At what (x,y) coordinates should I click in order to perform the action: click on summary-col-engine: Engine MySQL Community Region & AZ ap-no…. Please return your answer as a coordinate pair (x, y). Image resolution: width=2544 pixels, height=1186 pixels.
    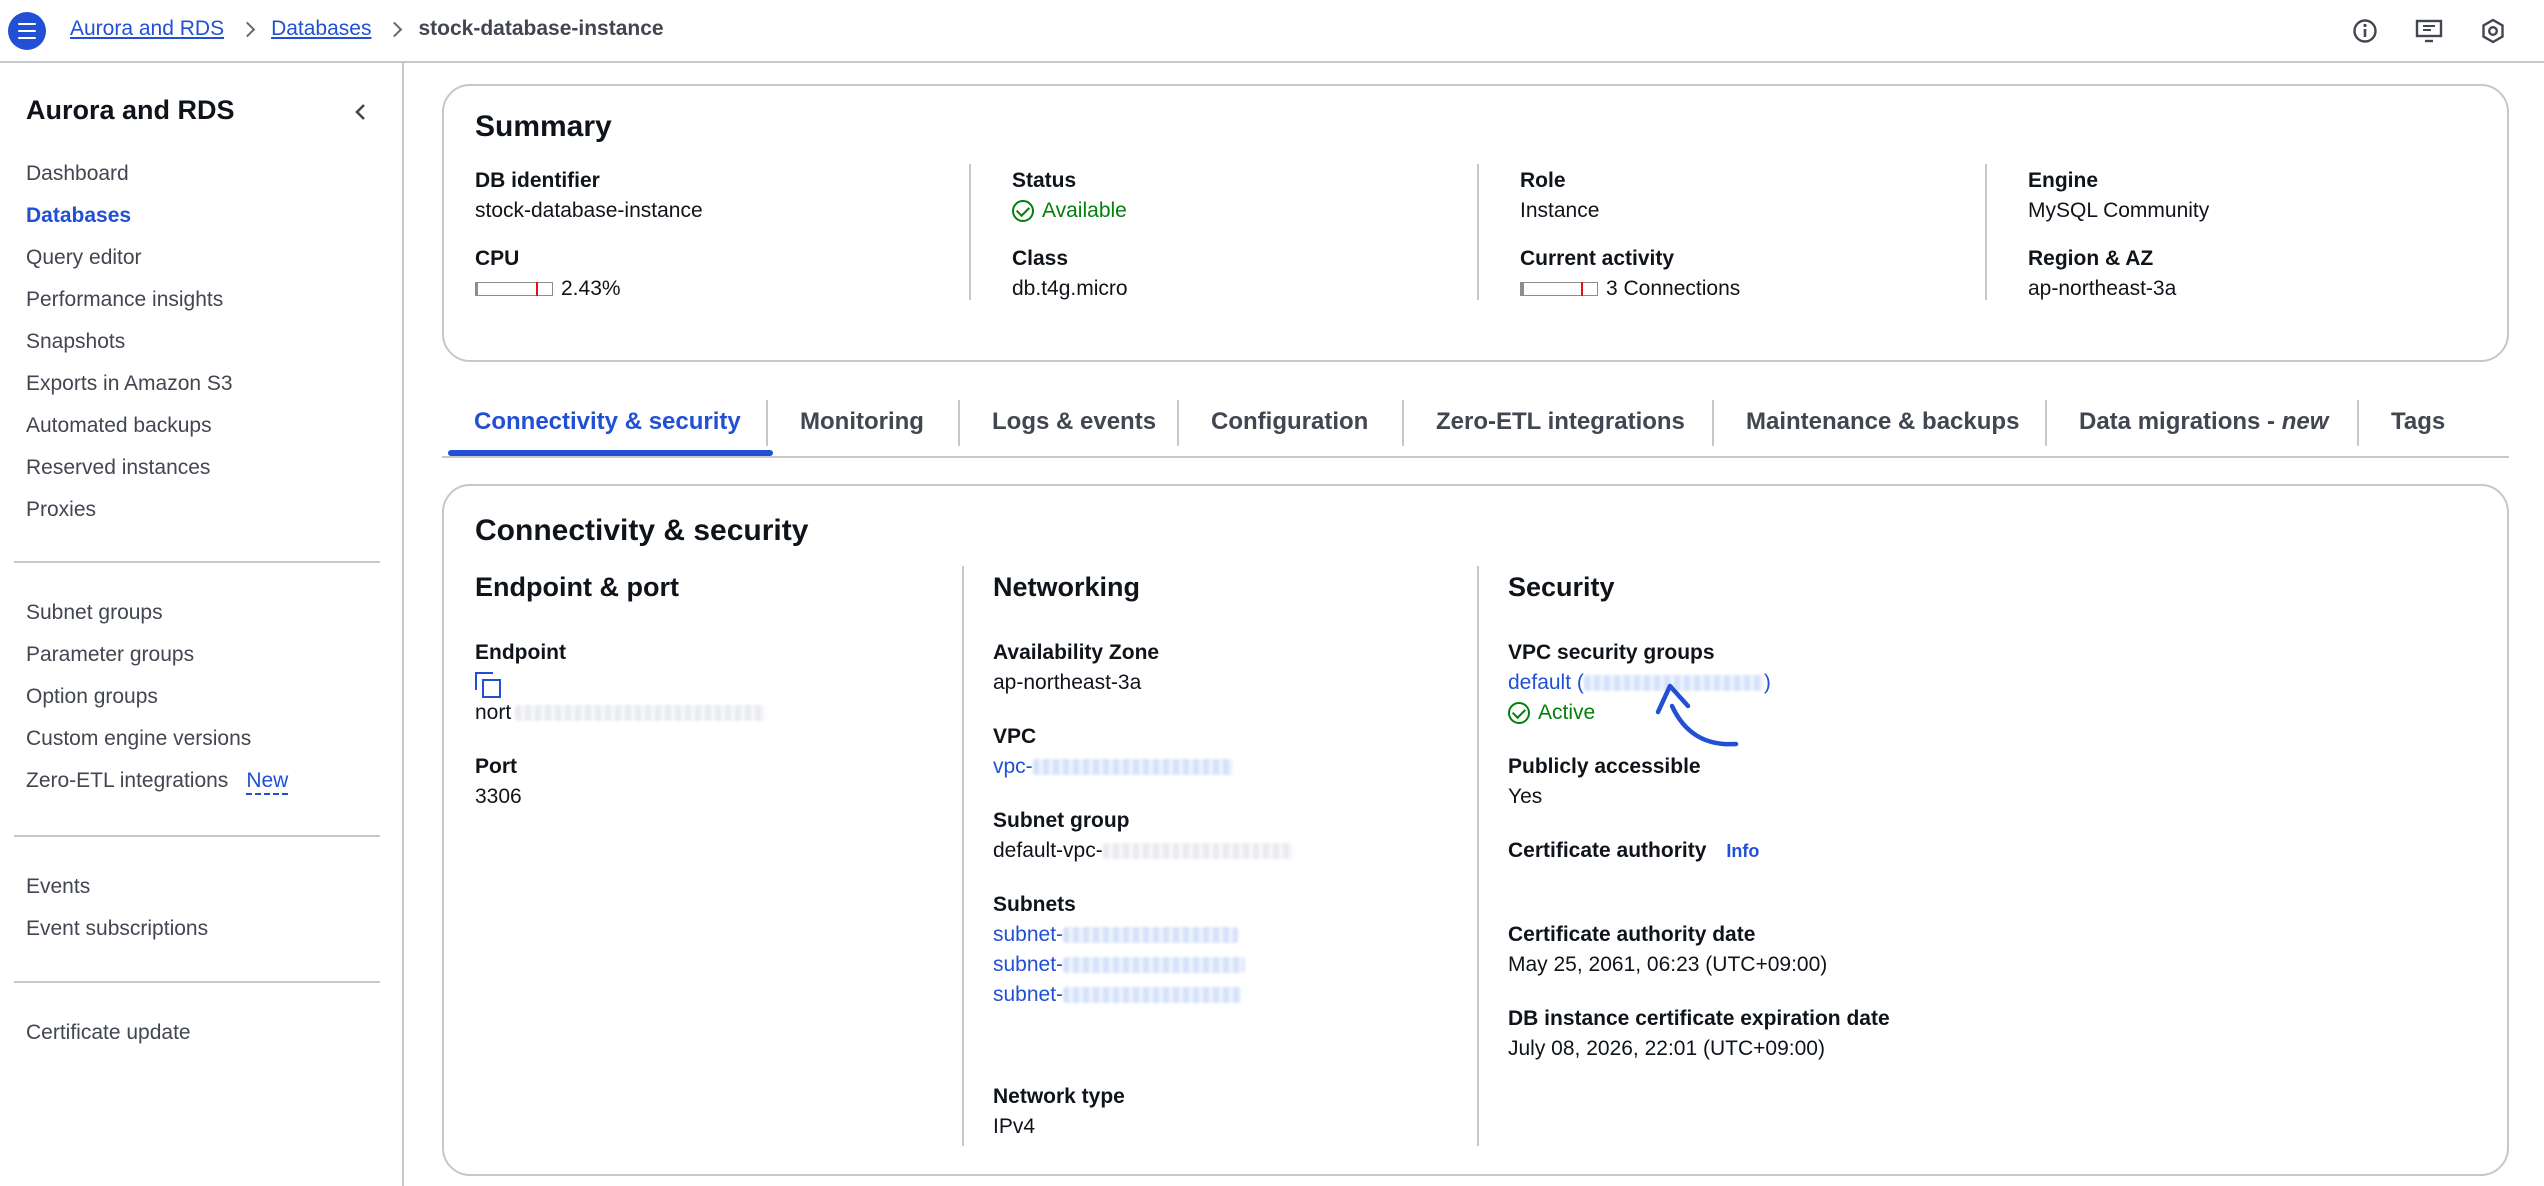
    Looking at the image, I should click on (2258, 276).